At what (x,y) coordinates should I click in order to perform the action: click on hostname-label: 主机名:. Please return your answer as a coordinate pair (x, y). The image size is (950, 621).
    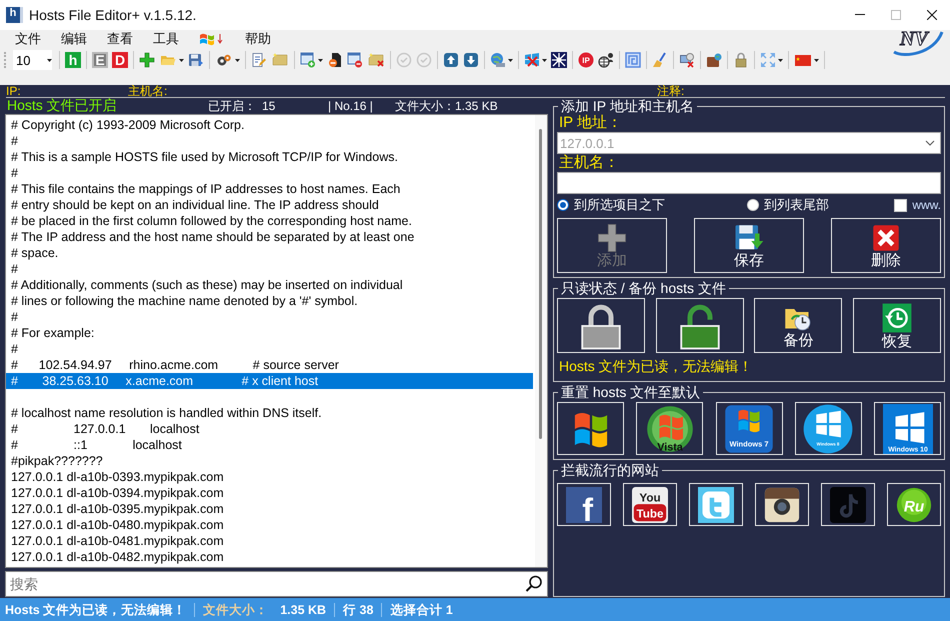
    Looking at the image, I should click on (148, 91).